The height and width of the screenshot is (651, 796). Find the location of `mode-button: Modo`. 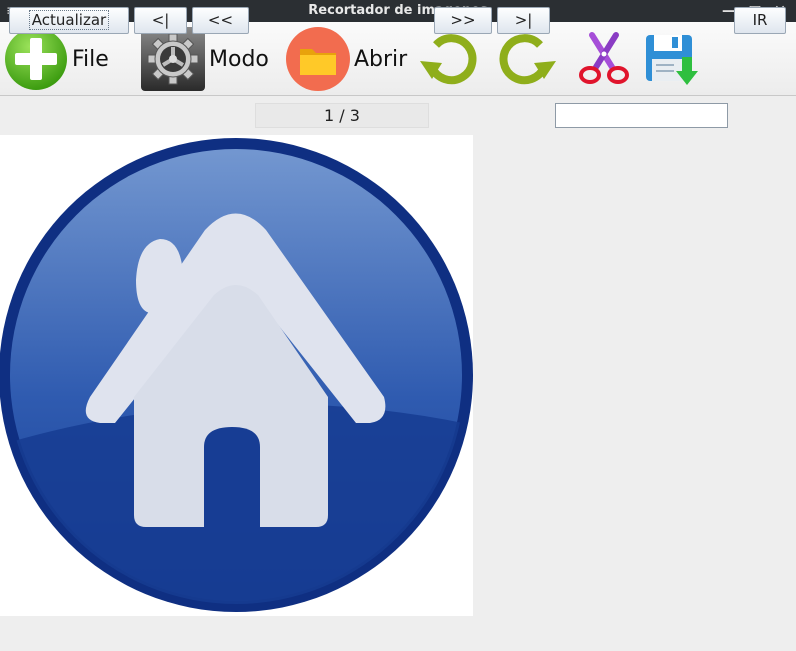

mode-button: Modo is located at coordinates (205, 59).